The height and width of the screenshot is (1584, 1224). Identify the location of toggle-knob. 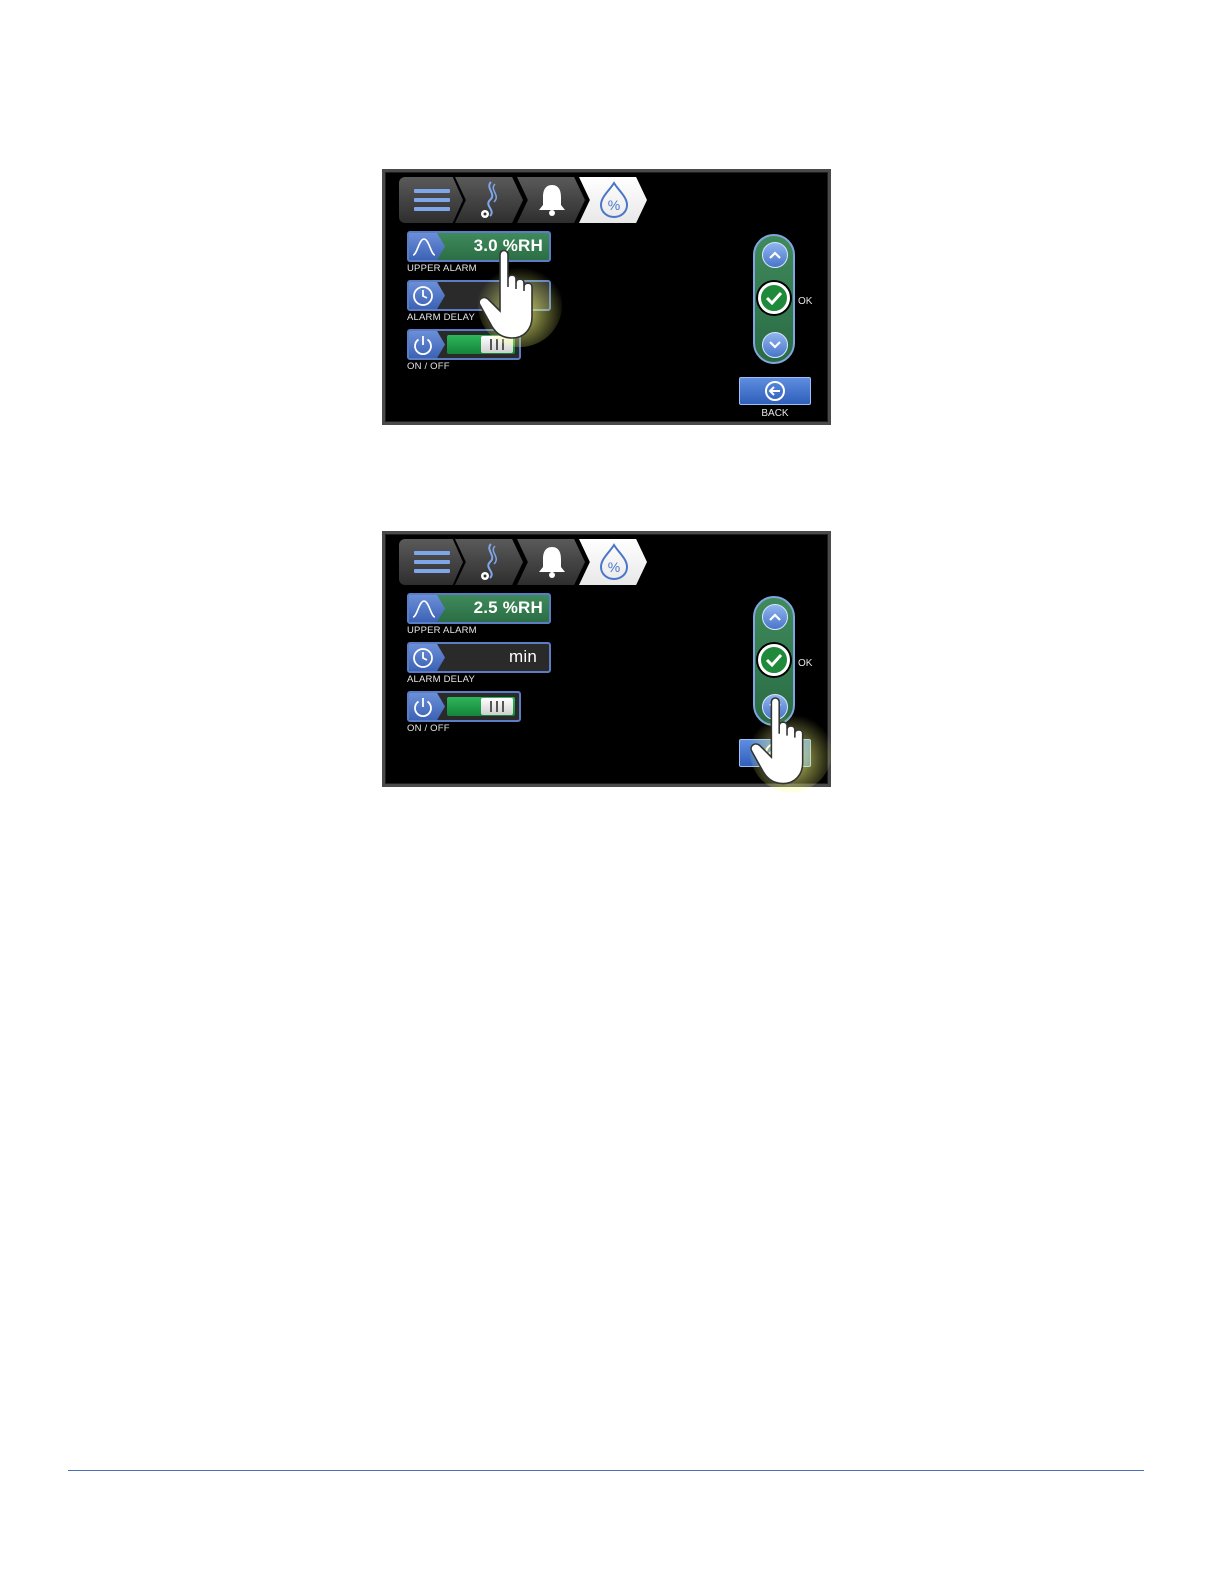
(497, 706).